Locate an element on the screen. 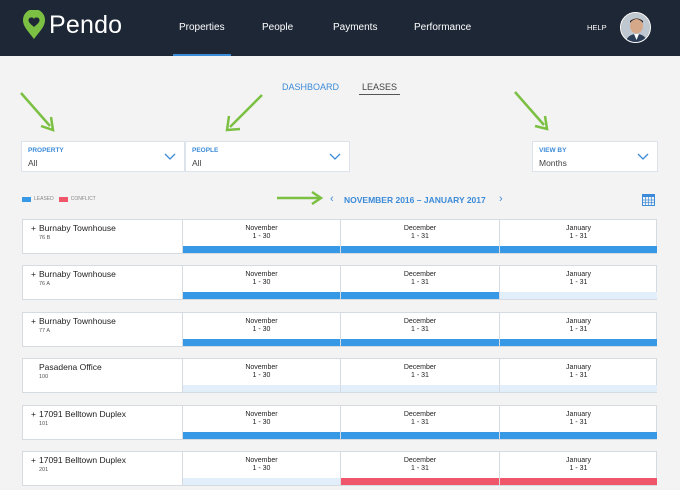 This screenshot has width=680, height=490. property-cell: +17091 Belltown Duplex 201 is located at coordinates (102, 468).